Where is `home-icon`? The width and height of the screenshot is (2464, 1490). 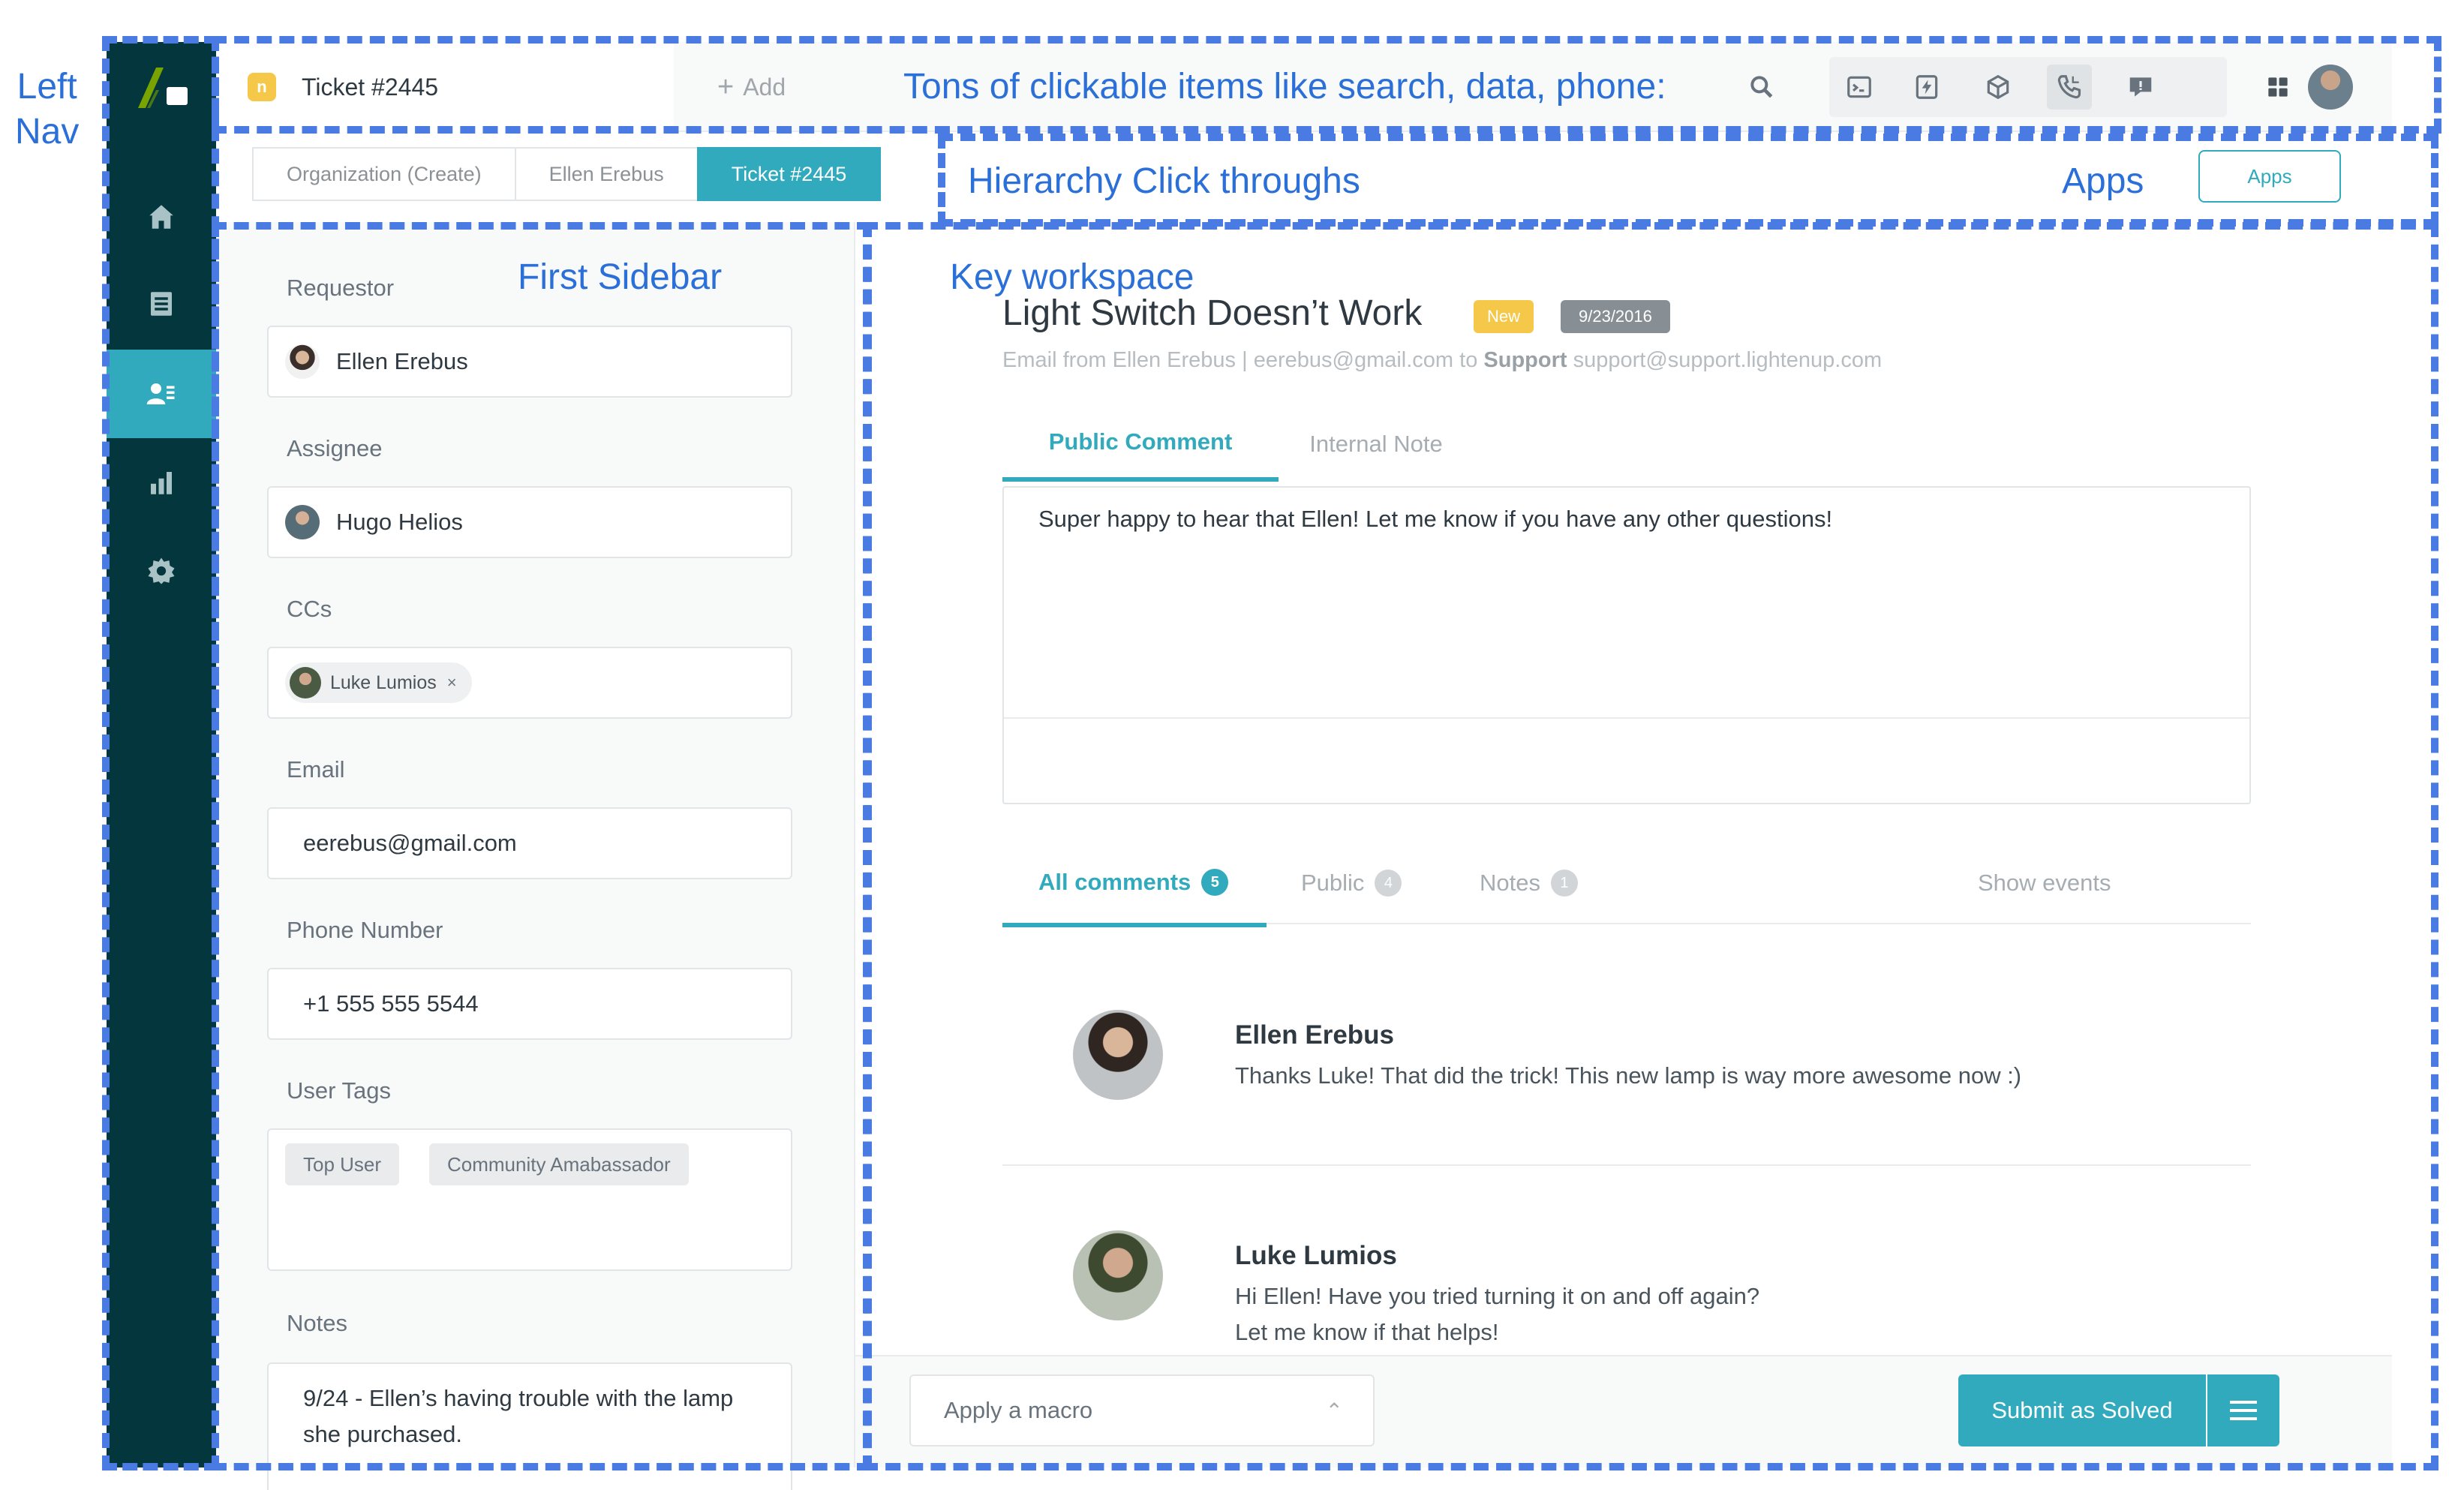
home-icon is located at coordinates (161, 217).